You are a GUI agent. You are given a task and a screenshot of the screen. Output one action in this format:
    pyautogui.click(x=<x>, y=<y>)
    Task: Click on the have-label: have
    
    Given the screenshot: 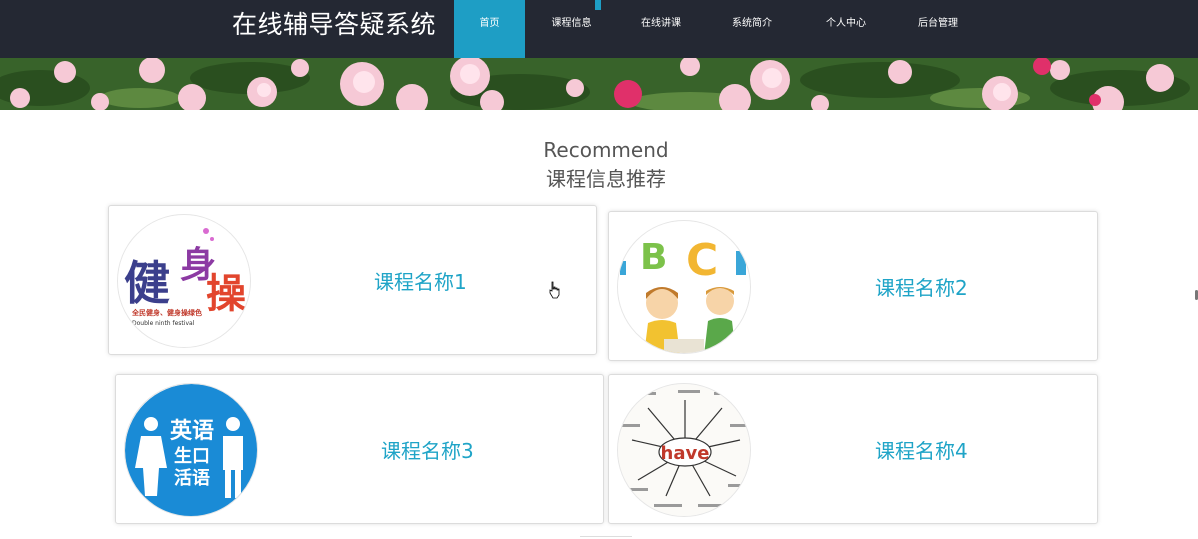 What is the action you would take?
    pyautogui.click(x=685, y=453)
    